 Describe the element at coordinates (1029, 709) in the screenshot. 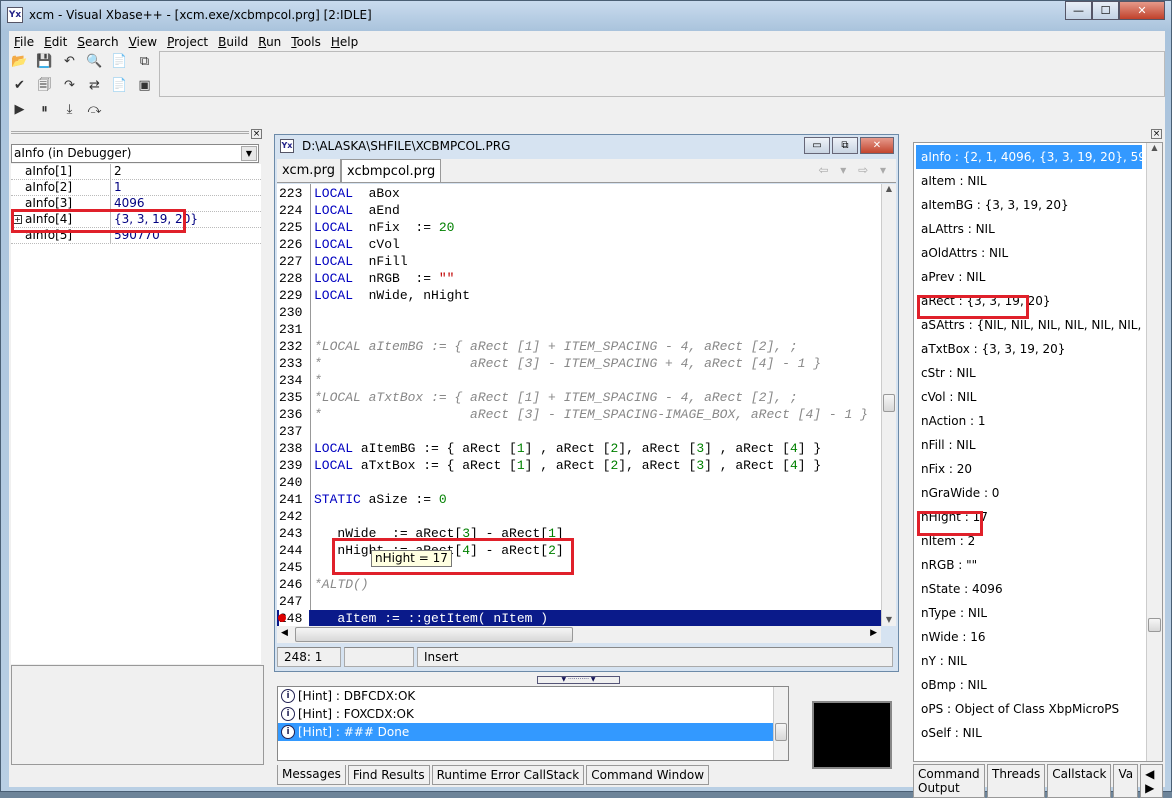

I see `variable-item: oPS : Object of Class XbpMicroPS` at that location.